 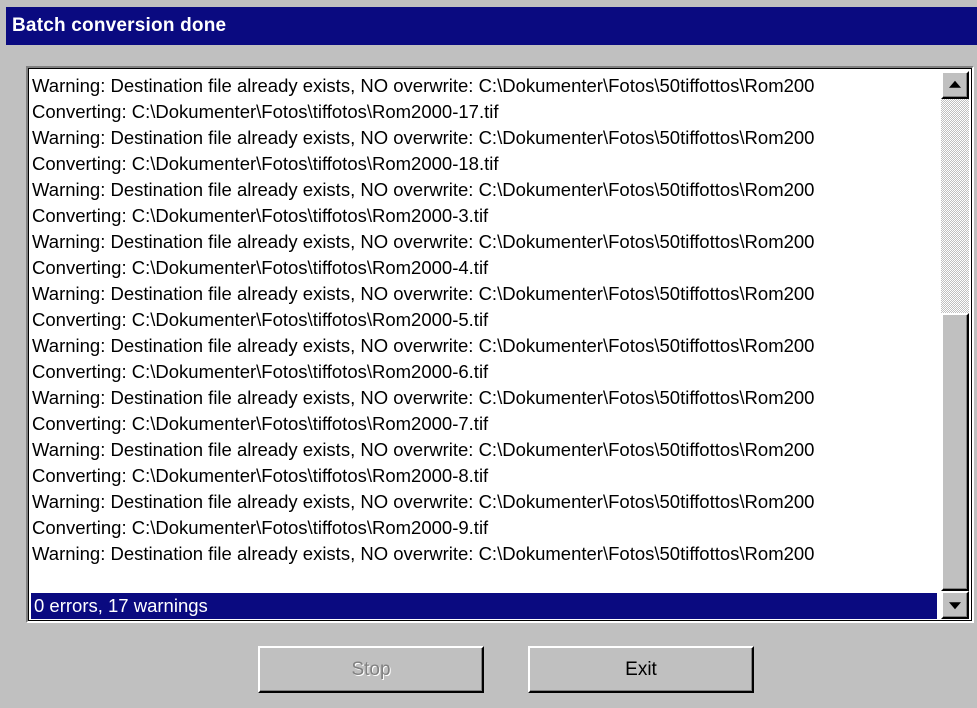 I want to click on vertical-scrollbar, so click(x=955, y=345).